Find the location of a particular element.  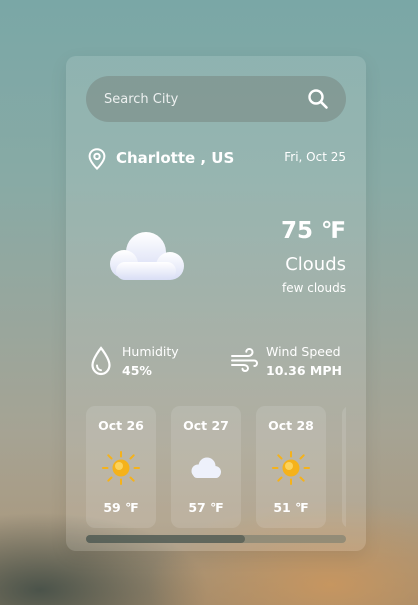

forecast-temperature: 59 ℉ is located at coordinates (121, 507).